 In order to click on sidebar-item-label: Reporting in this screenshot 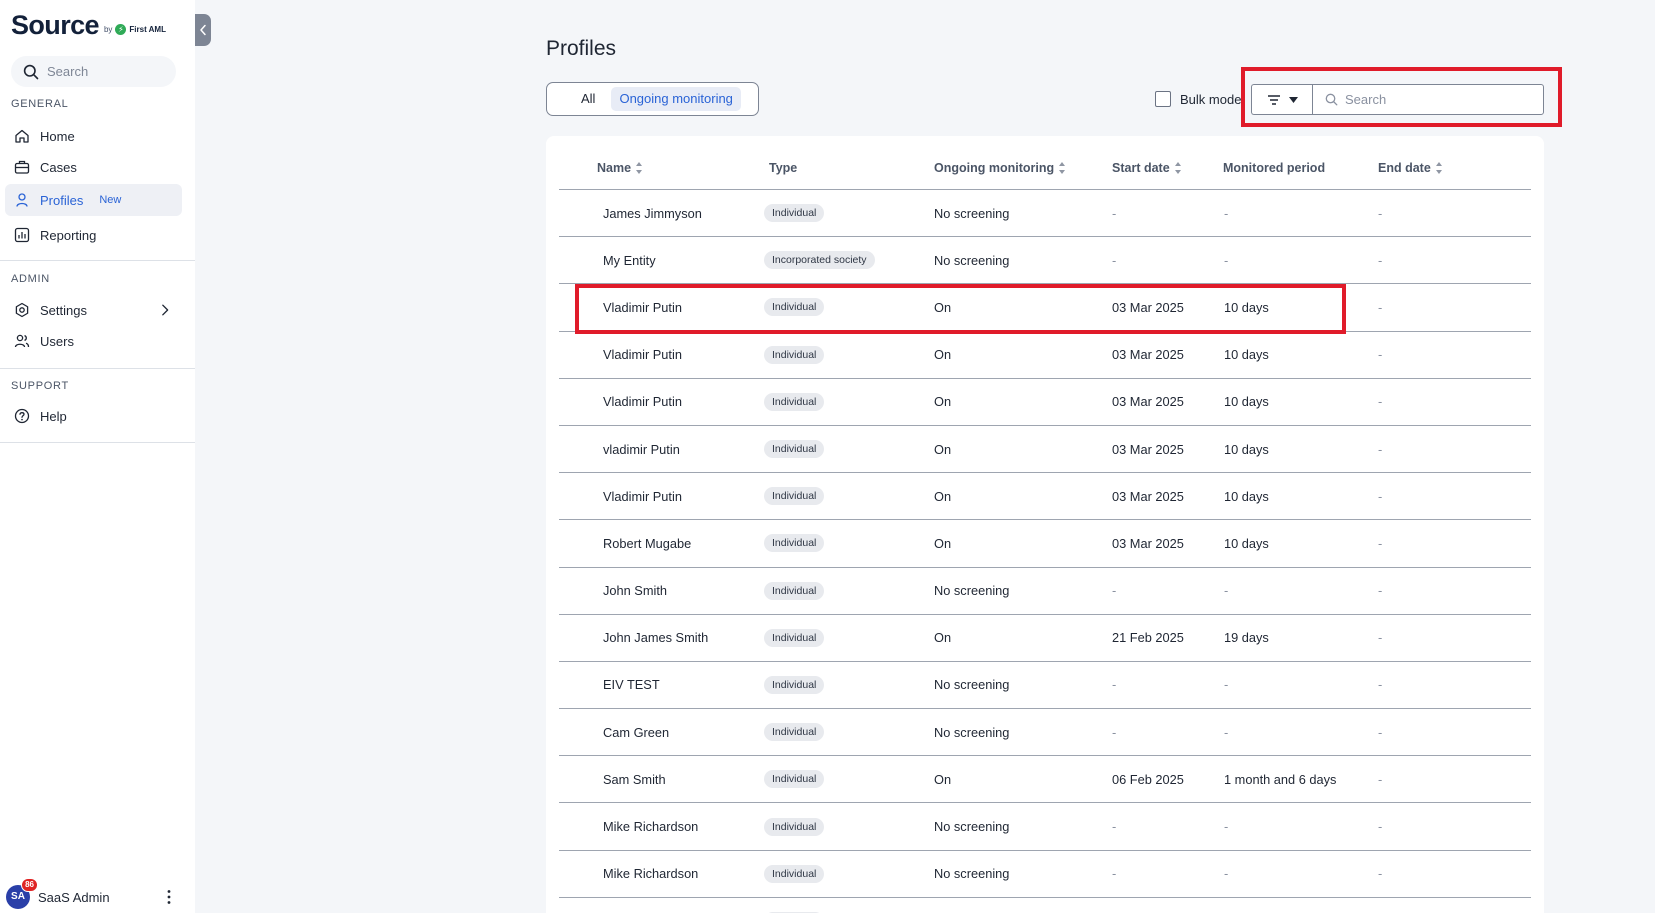, I will do `click(68, 235)`.